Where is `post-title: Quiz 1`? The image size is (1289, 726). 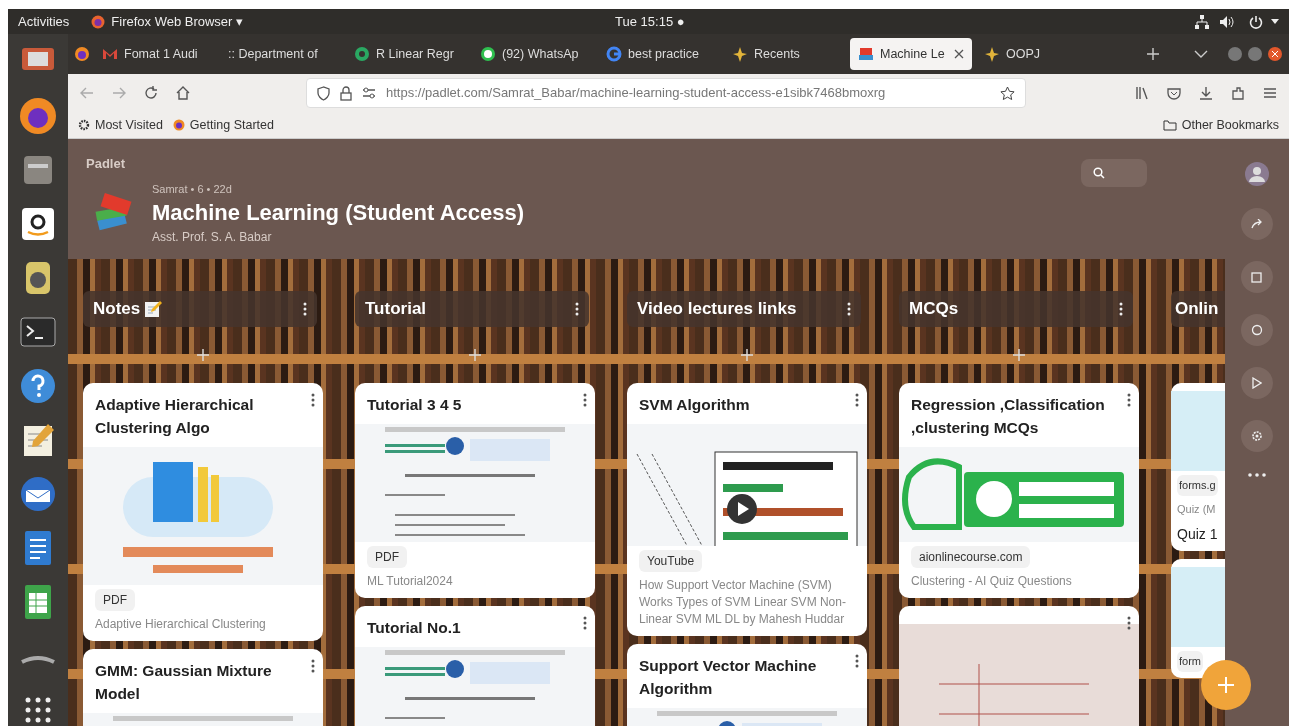 post-title: Quiz 1 is located at coordinates (1198, 534).